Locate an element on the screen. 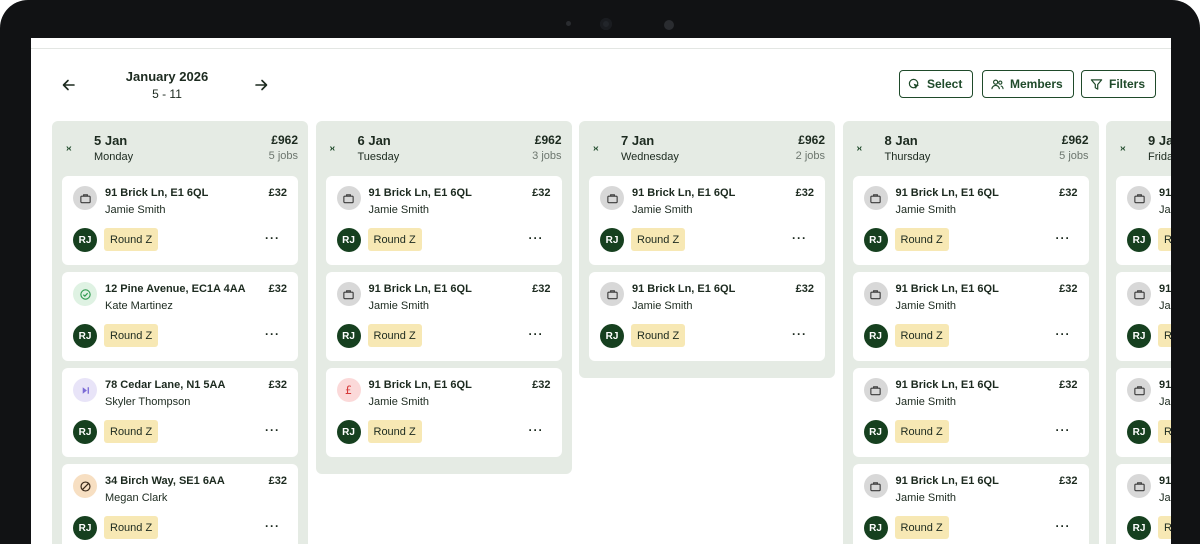 This screenshot has width=1200, height=544. job-address: 12 Pine Avenue, EC1A 4AA is located at coordinates (175, 289).